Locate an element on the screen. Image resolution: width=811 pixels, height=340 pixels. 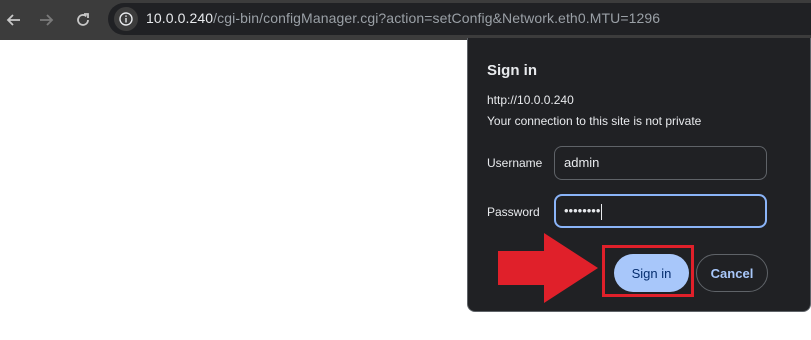
reload-icon is located at coordinates (83, 19).